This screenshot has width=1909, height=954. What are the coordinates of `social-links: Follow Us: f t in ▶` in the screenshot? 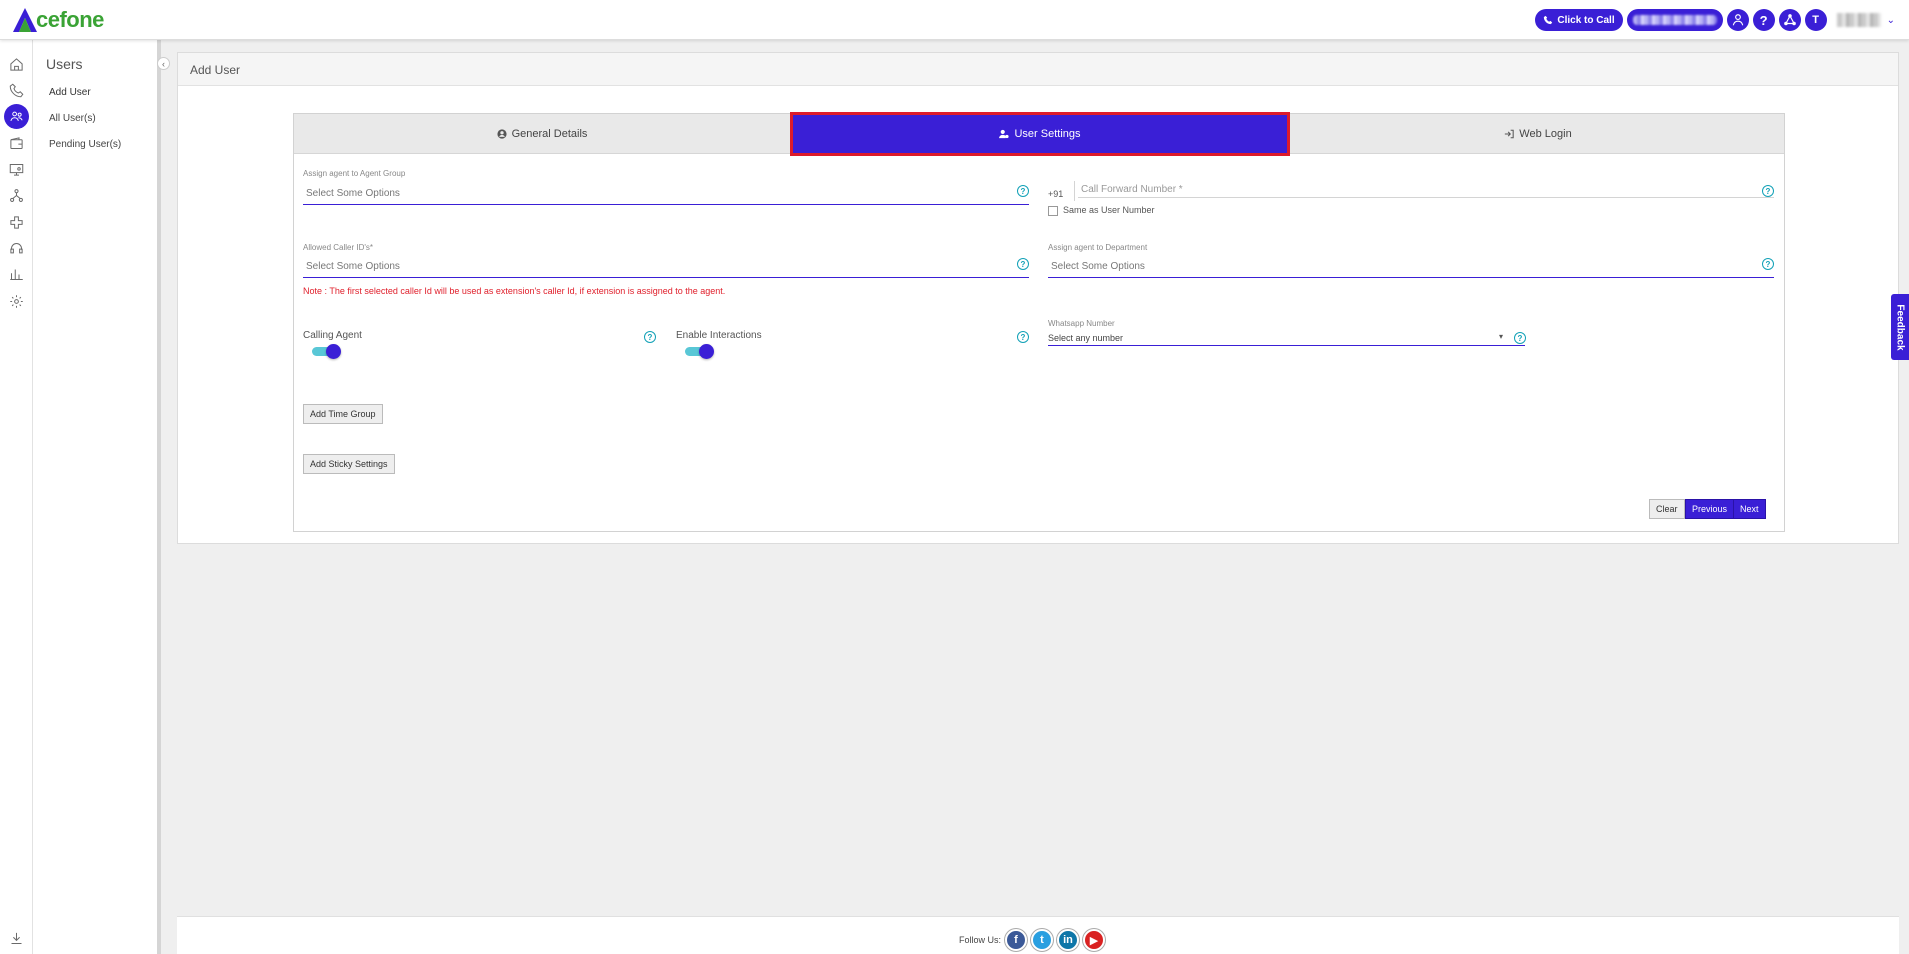 It's located at (1032, 940).